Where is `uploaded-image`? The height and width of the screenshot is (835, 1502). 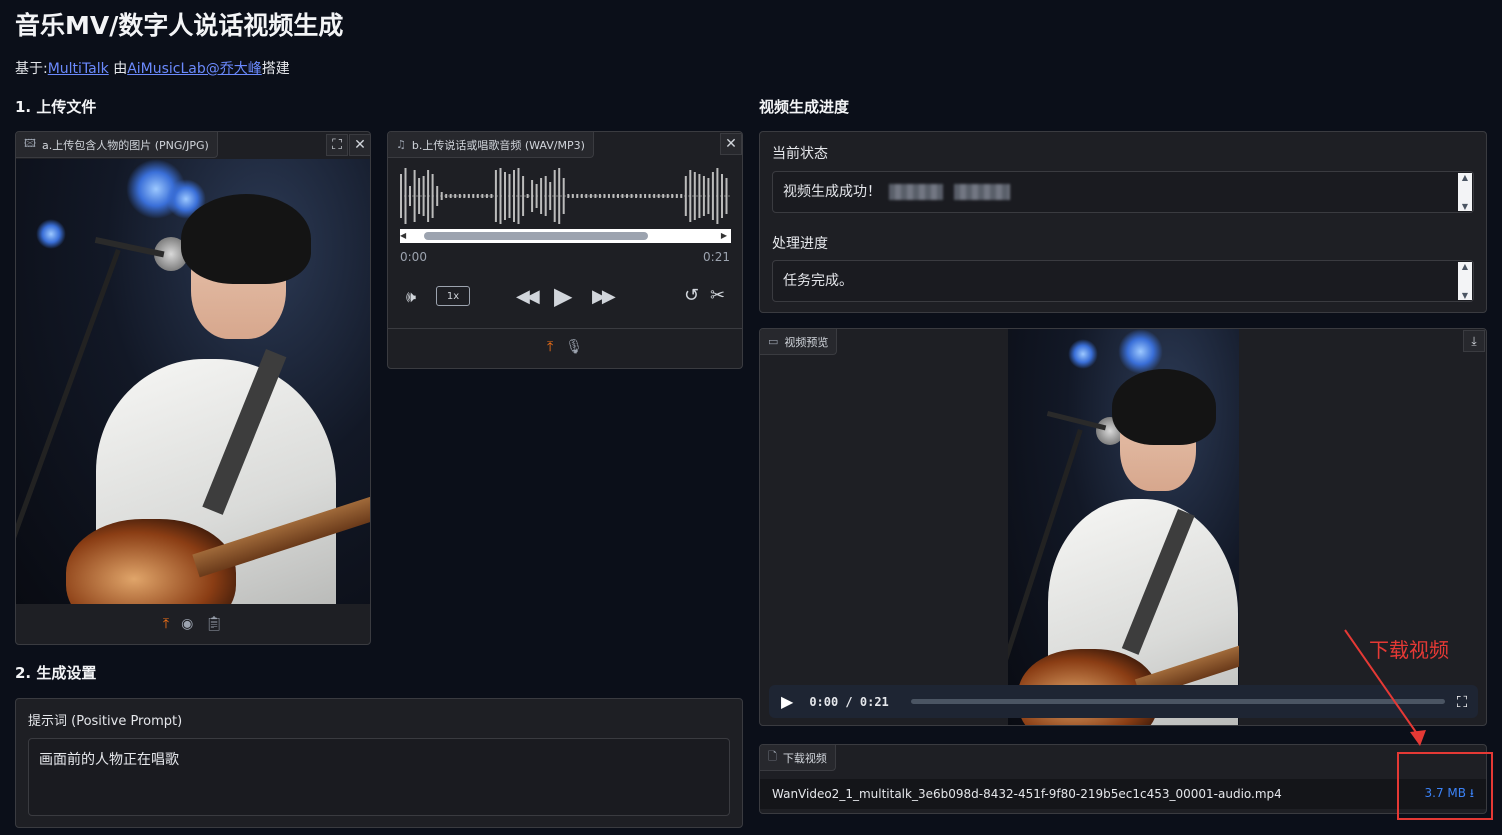 uploaded-image is located at coordinates (193, 381).